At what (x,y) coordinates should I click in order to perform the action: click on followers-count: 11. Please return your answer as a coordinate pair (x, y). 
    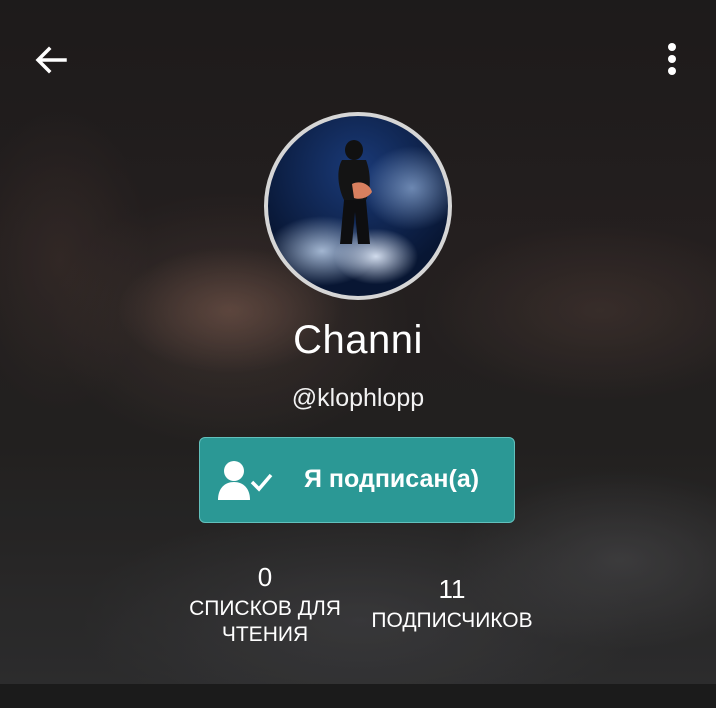
    Looking at the image, I should click on (452, 589).